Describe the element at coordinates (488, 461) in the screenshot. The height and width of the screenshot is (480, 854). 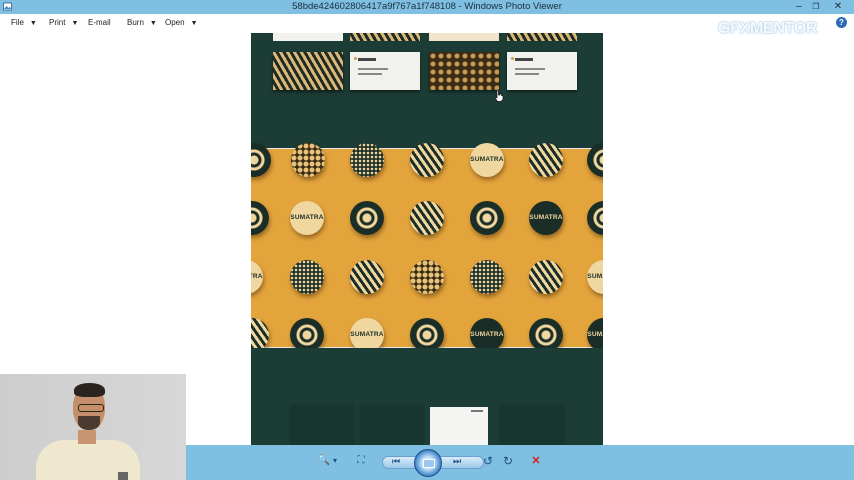
I see `rotate-counterclockwise-icon: ↺` at that location.